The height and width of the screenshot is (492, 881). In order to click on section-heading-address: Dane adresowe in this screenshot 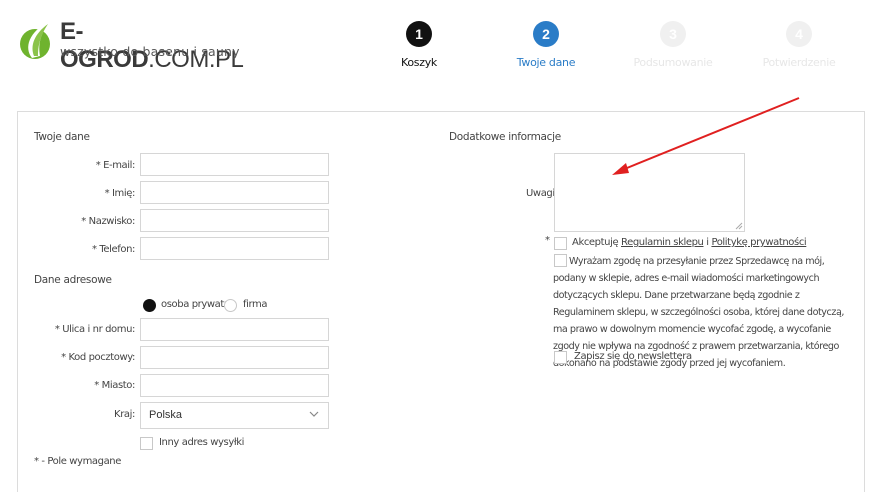, I will do `click(73, 280)`.